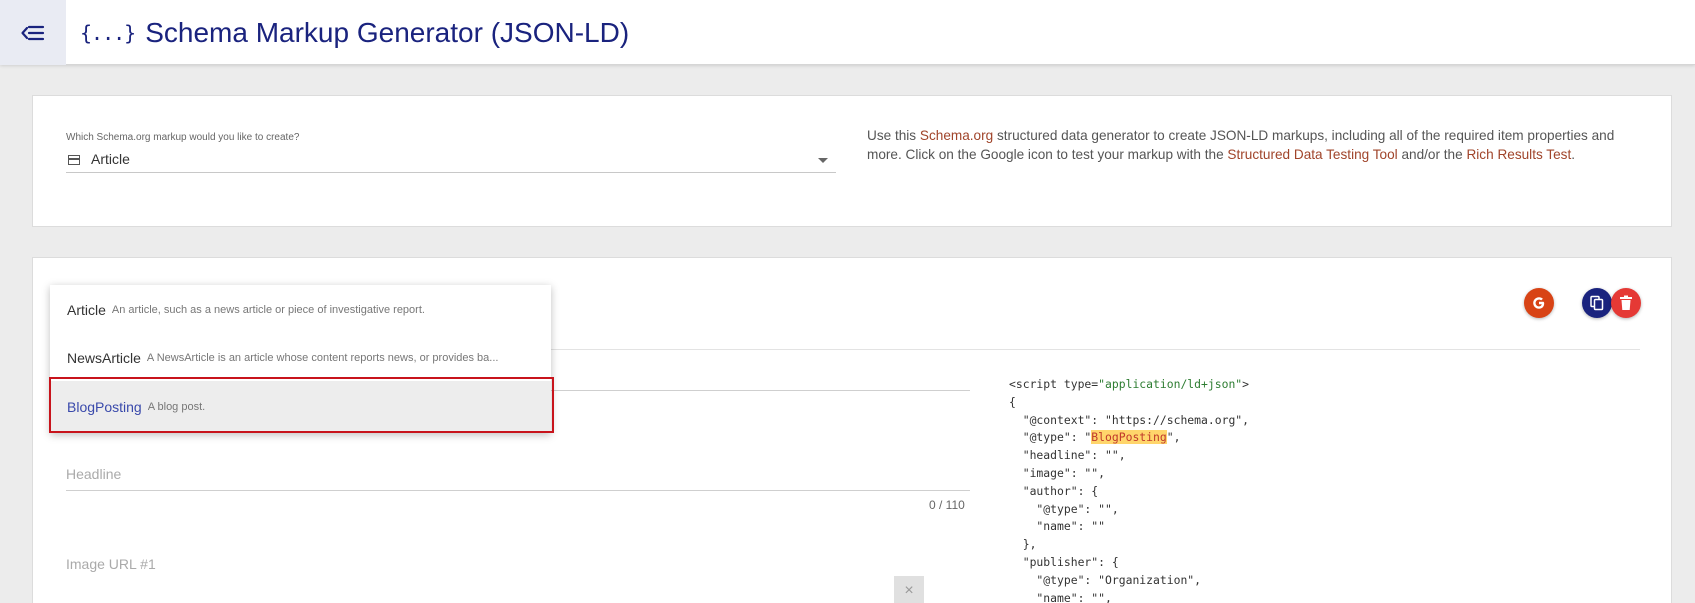 The width and height of the screenshot is (1695, 603). I want to click on image-url-clear-button: ×, so click(909, 589).